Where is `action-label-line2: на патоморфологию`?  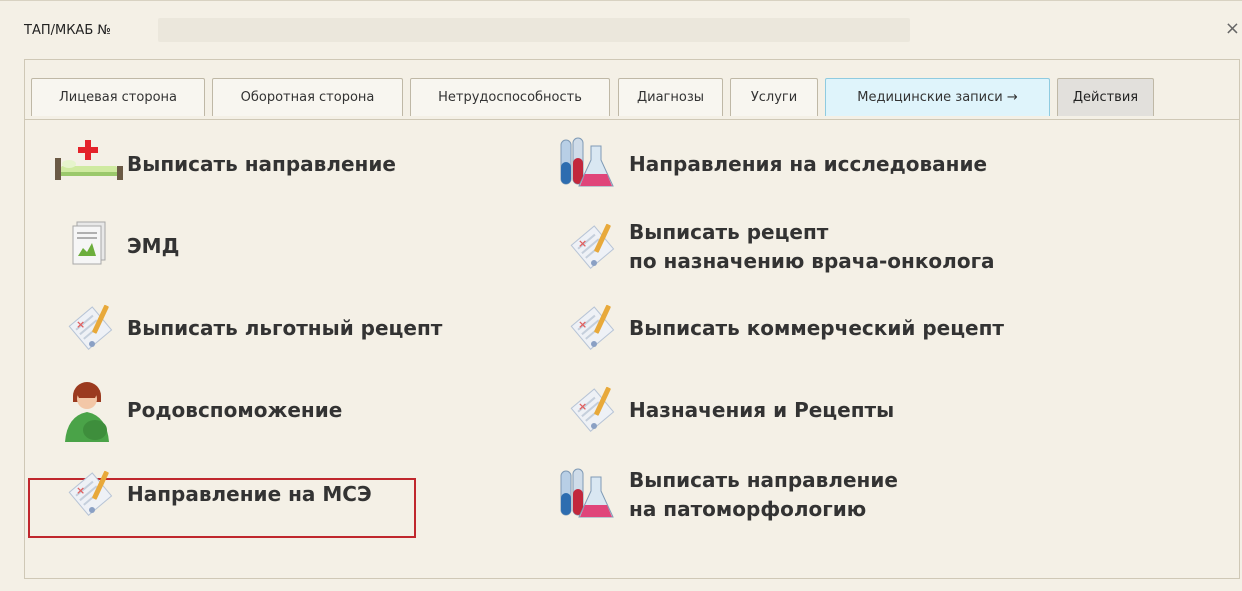 action-label-line2: на патоморфологию is located at coordinates (748, 509).